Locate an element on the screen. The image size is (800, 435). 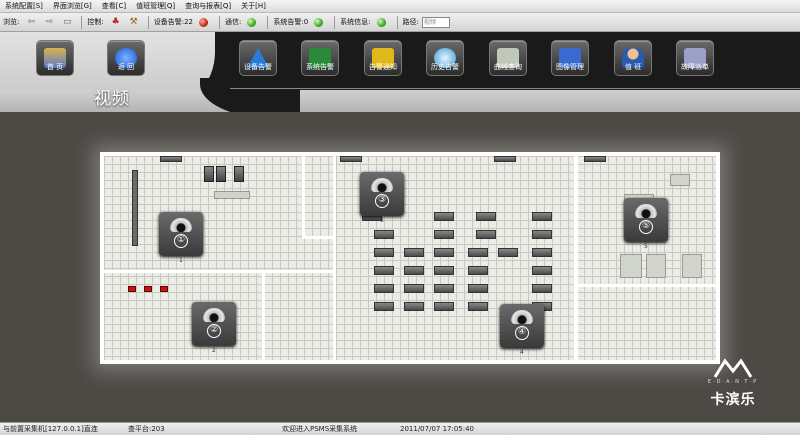
home-button: 首 页 is located at coordinates (55, 58).